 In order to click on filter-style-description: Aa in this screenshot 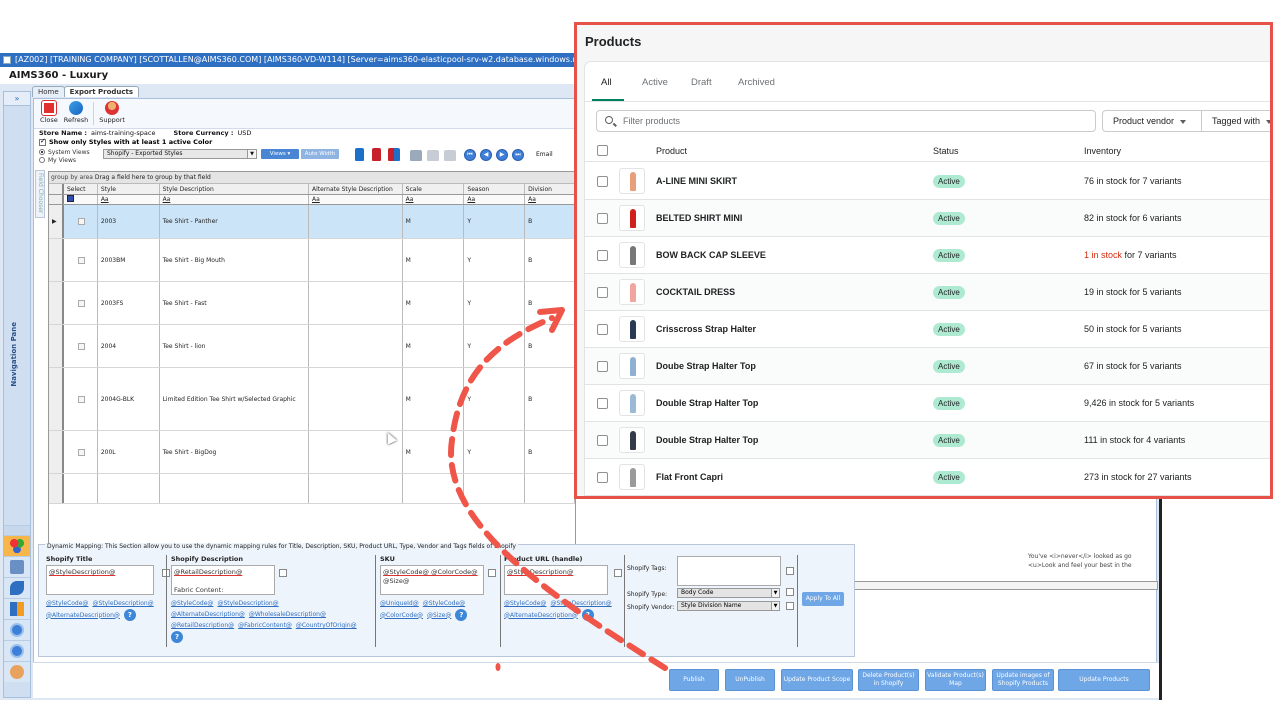, I will do `click(234, 199)`.